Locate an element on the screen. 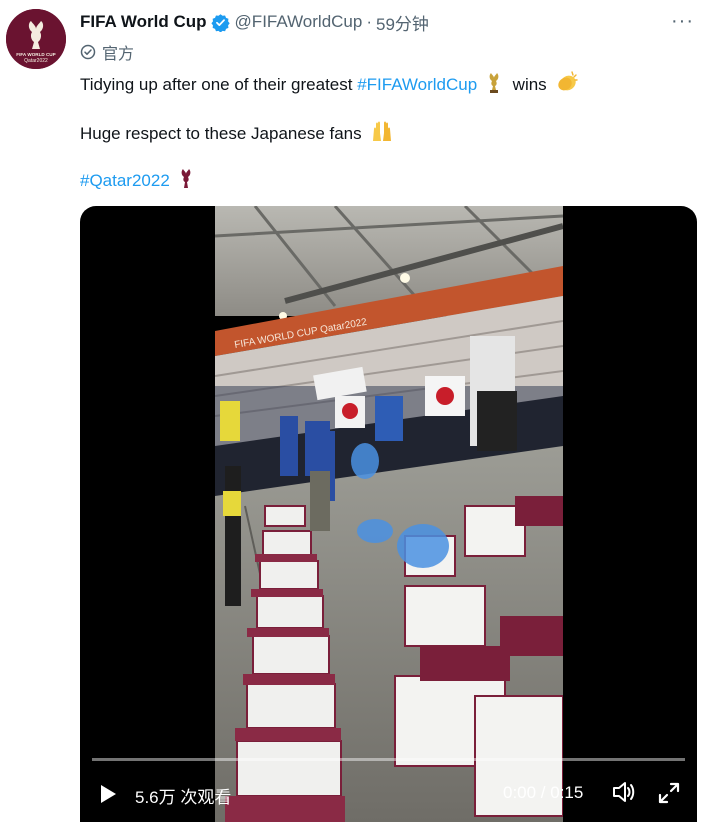  tweet-header: FIFA World Cup @FIFAWorldCup · 59分钟 is located at coordinates (254, 22).